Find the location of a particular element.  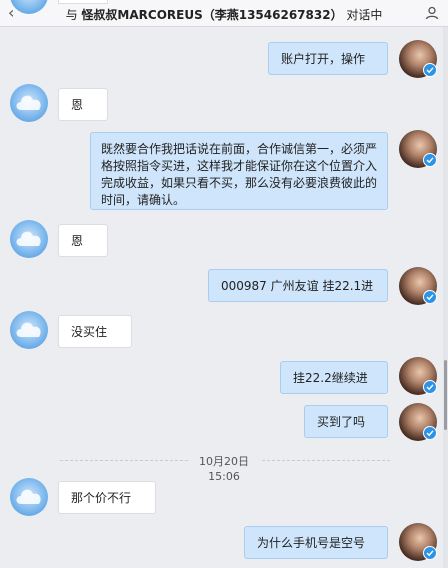

message-bubble-outgoing: 挂22.2继续进 is located at coordinates (334, 377).